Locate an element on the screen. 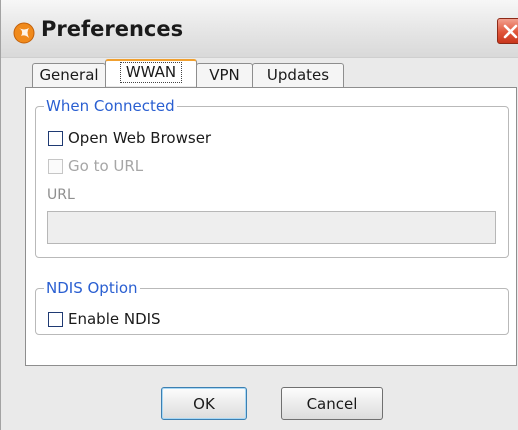 This screenshot has width=518, height=430. tab-updates: Updates is located at coordinates (298, 75).